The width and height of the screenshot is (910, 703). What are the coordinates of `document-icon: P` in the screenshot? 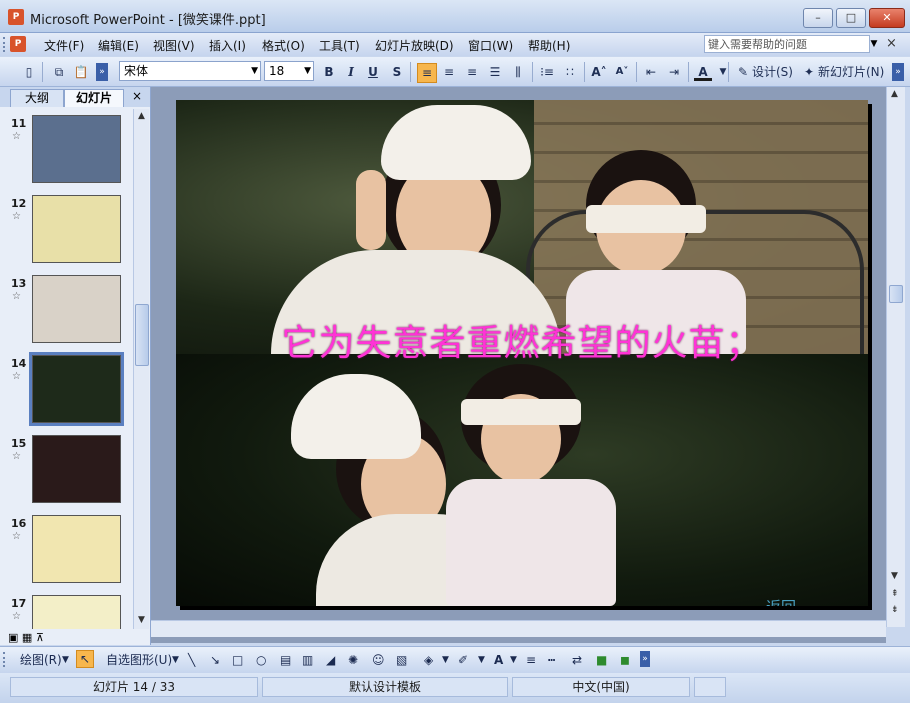 It's located at (18, 44).